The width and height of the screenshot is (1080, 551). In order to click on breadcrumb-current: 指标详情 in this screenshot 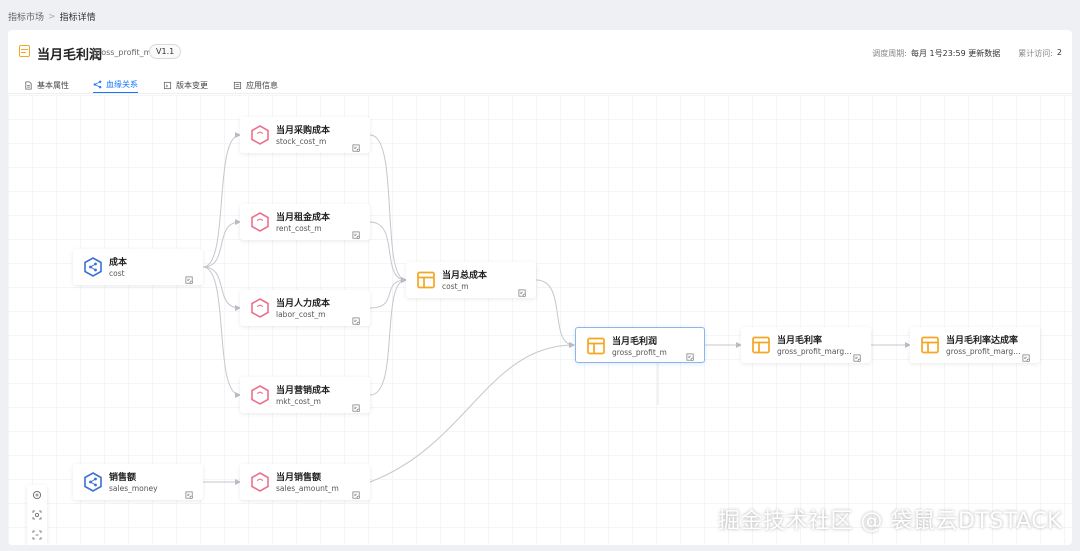, I will do `click(77, 18)`.